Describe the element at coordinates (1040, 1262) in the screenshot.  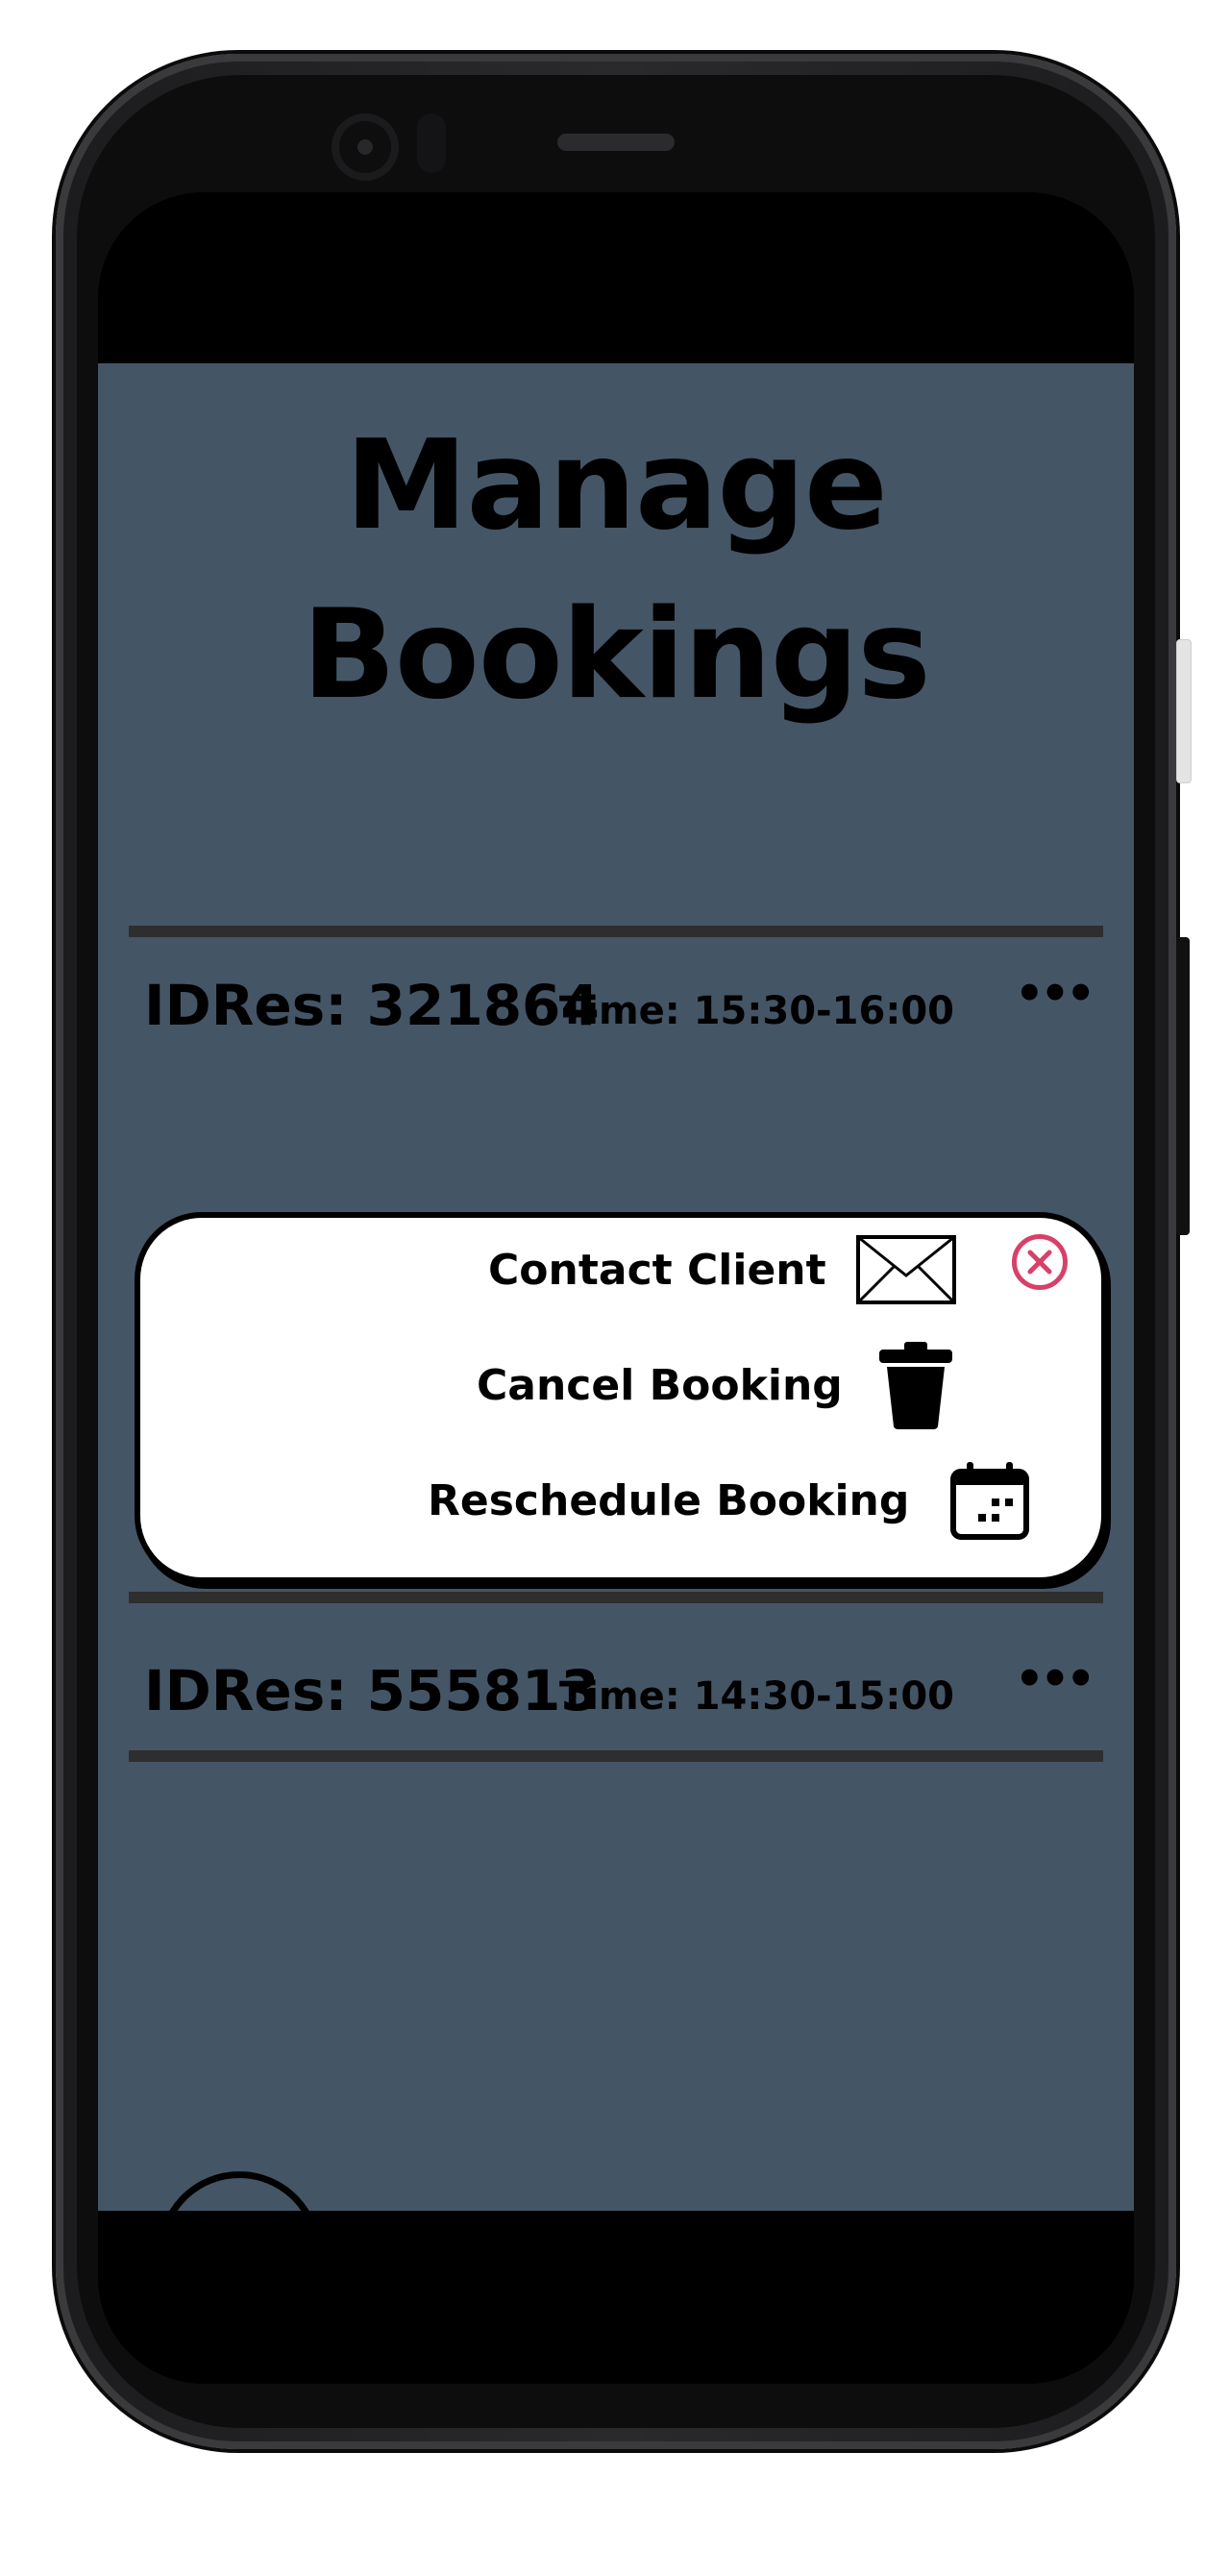
I see `close-icon` at that location.